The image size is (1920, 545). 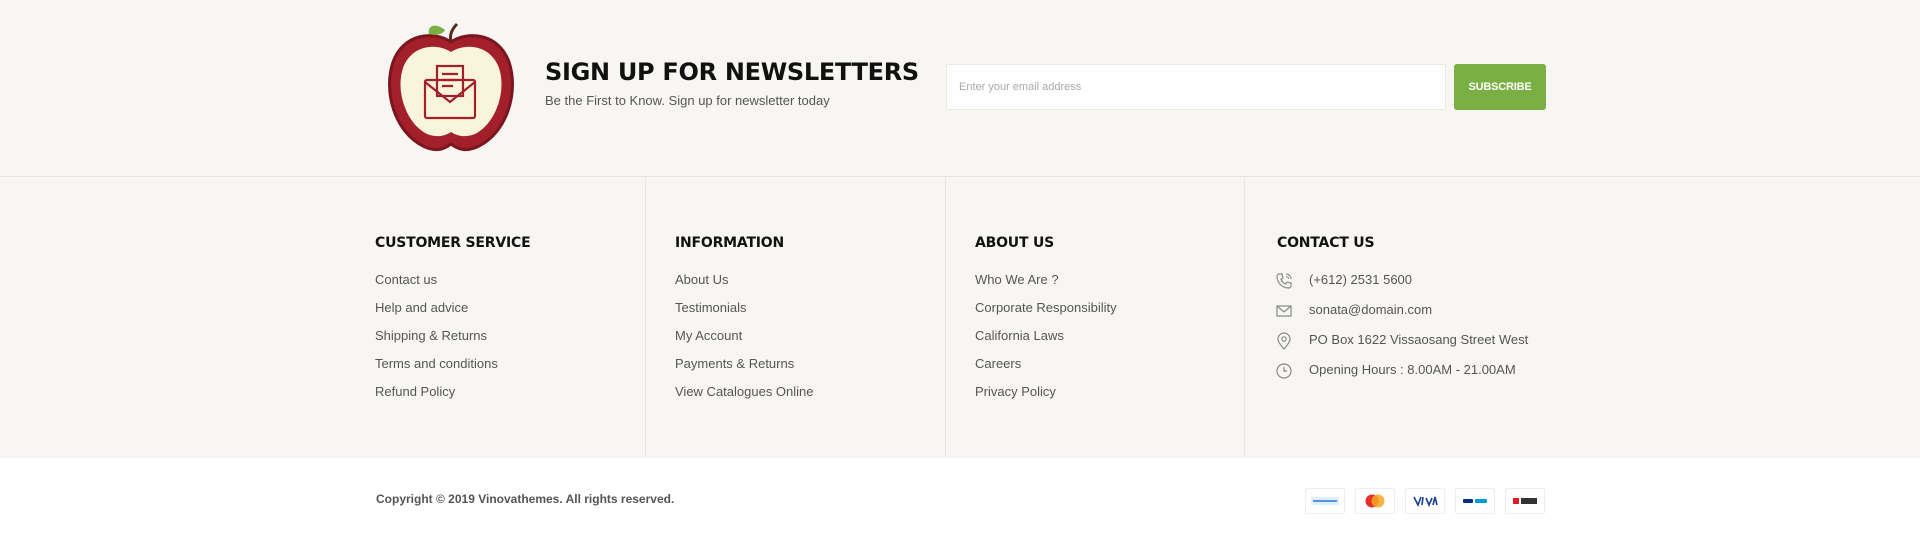 What do you see at coordinates (1325, 501) in the screenshot?
I see `american-express-icon` at bounding box center [1325, 501].